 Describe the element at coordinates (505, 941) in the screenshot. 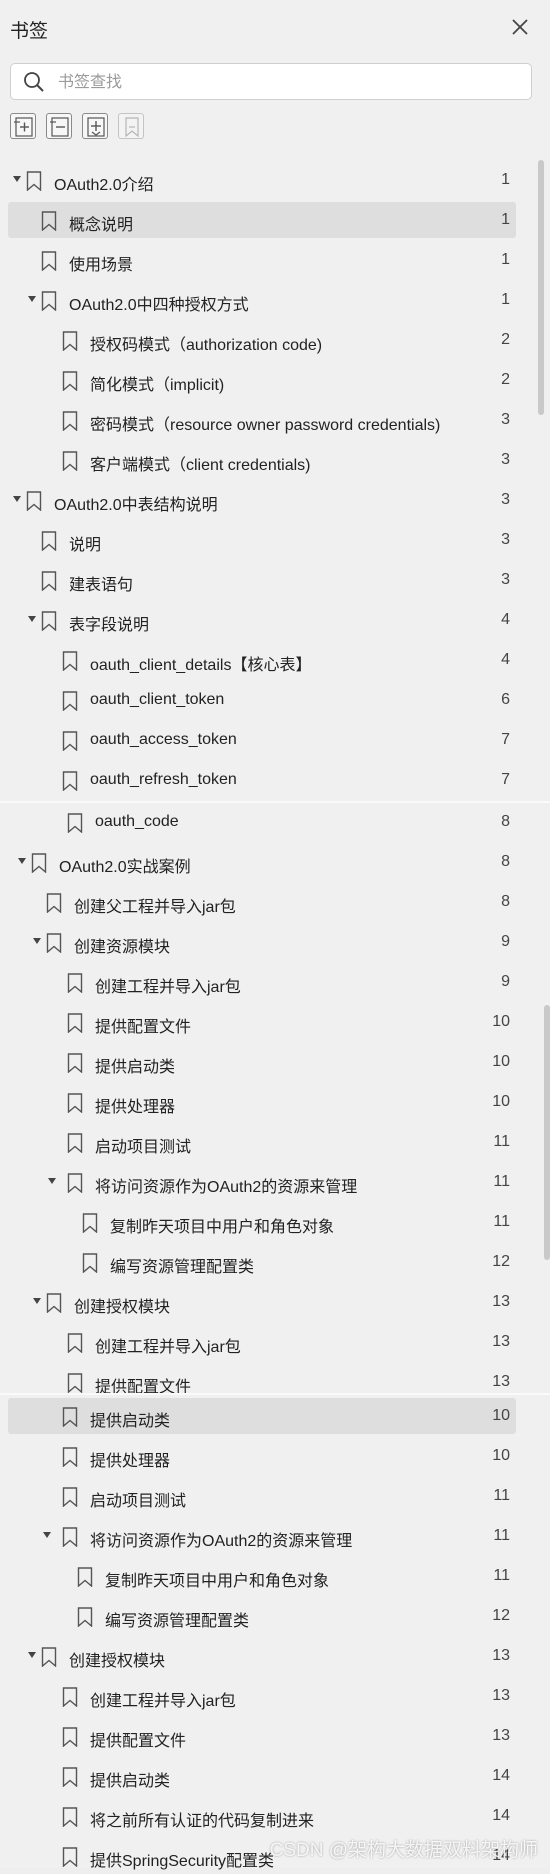

I see `bookmark-page-number: 9` at that location.